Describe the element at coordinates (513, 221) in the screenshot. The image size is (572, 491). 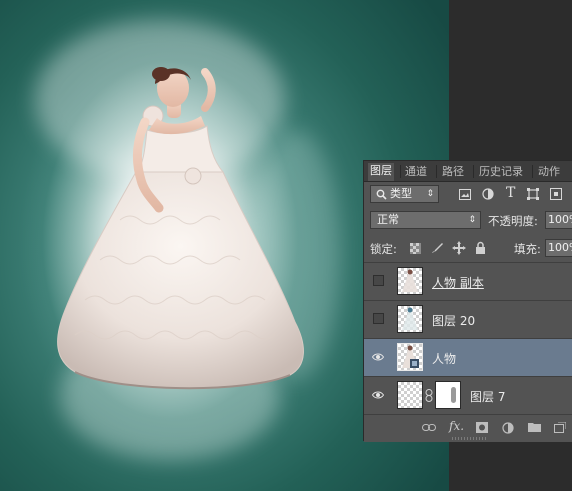
I see `opacity-label: 不透明度:` at that location.